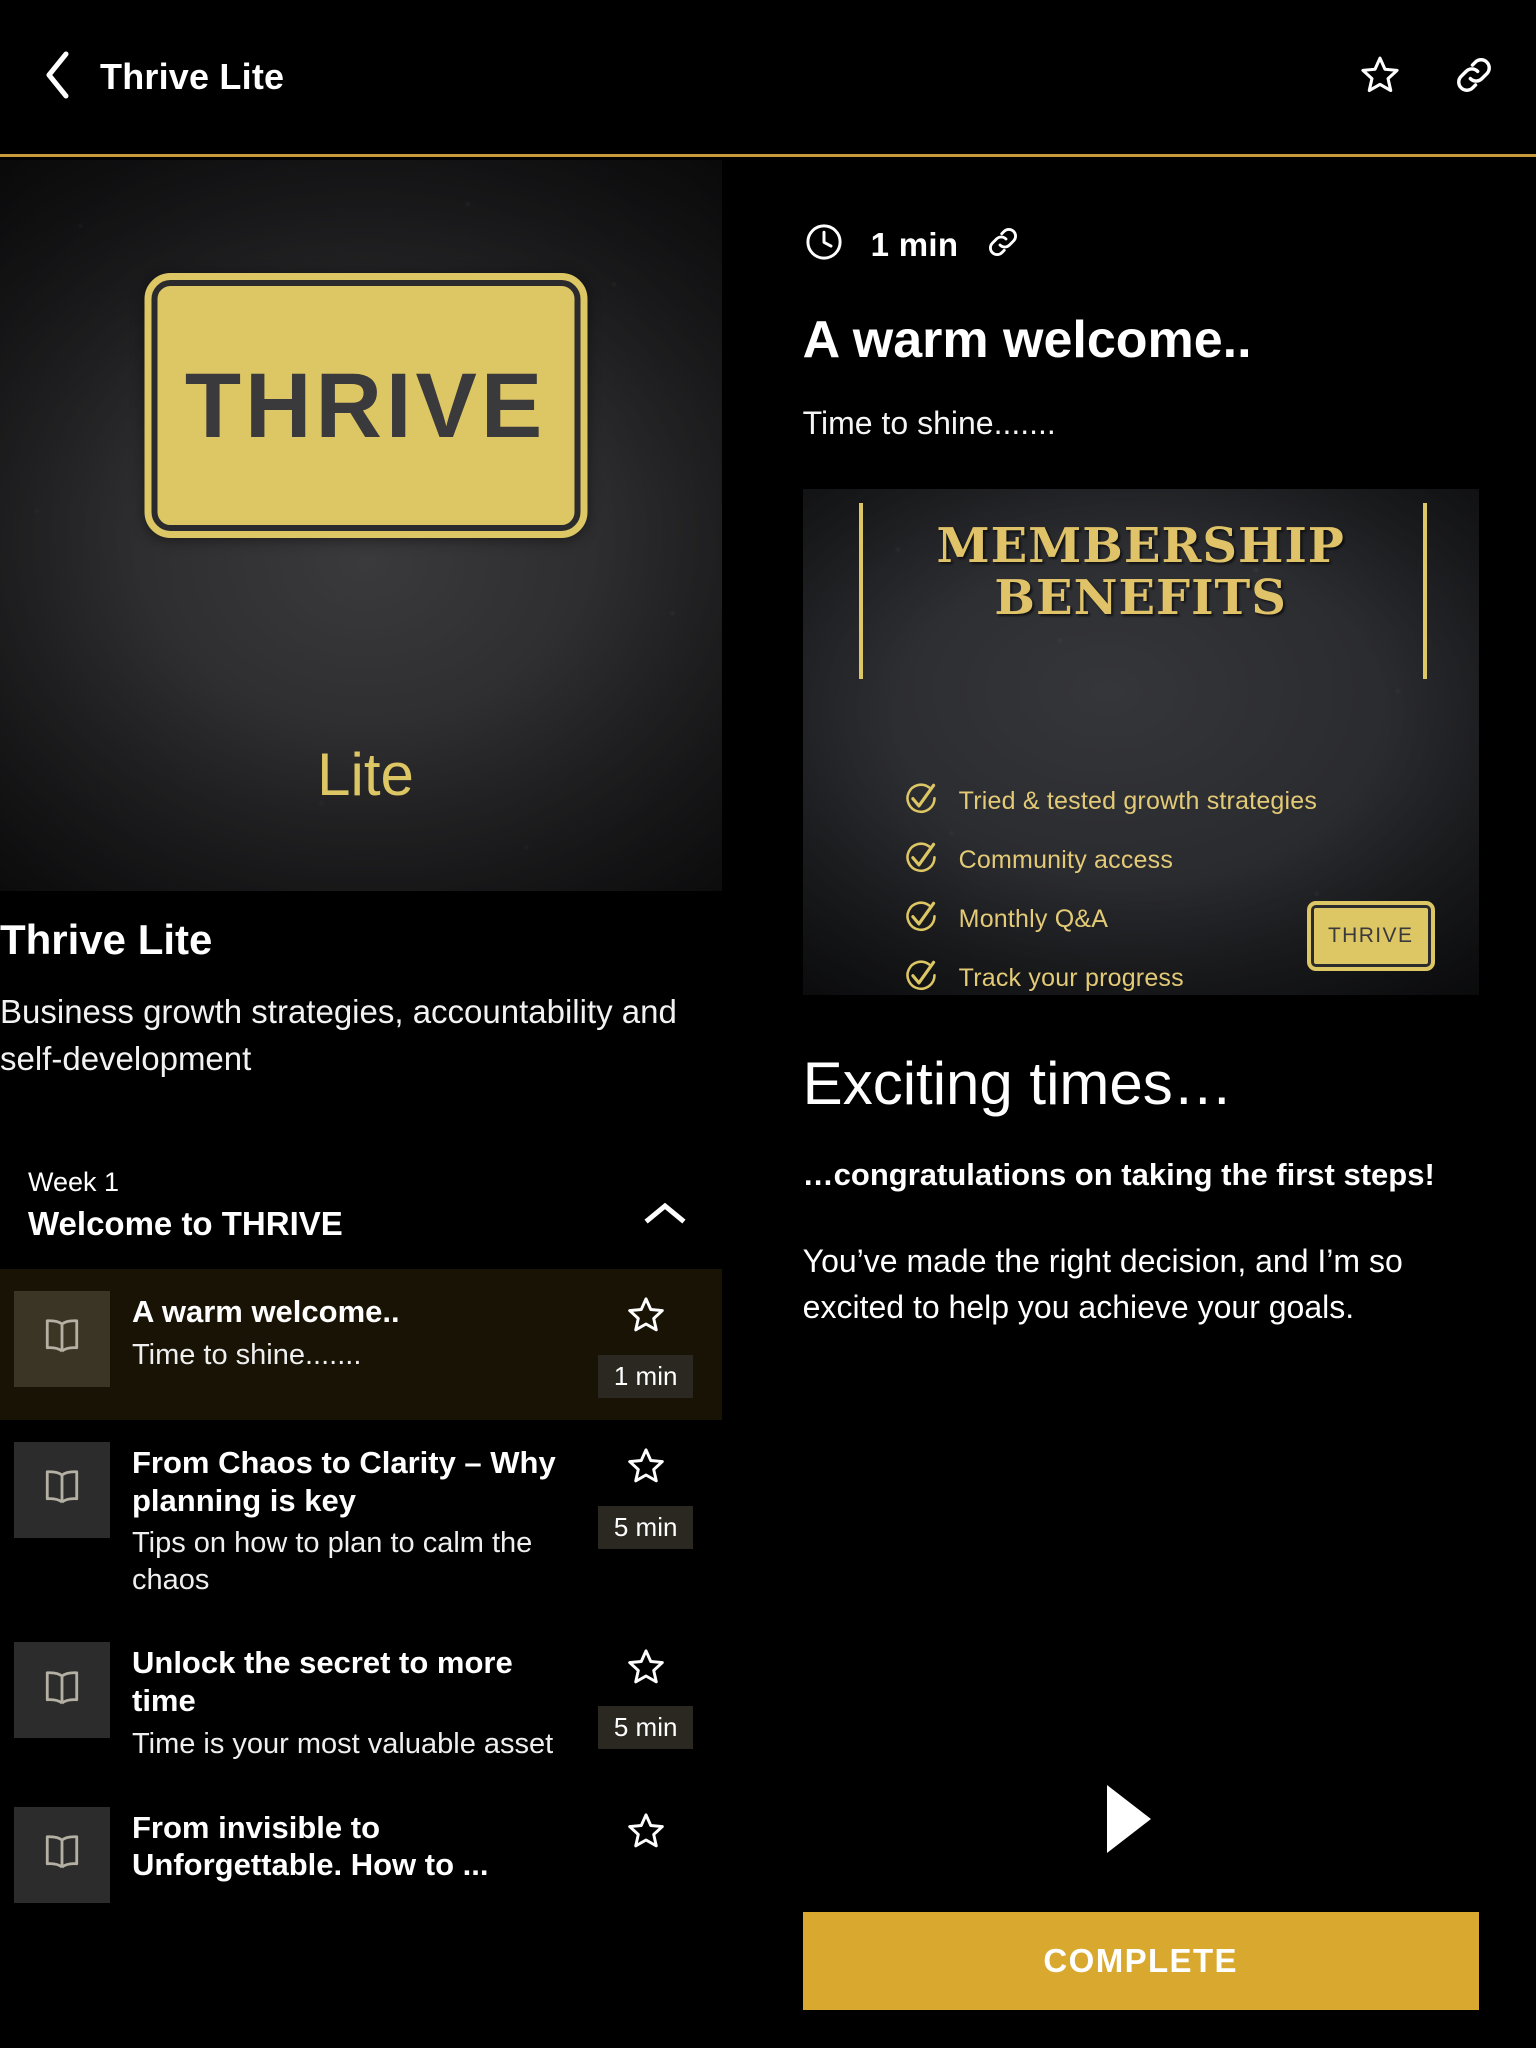  What do you see at coordinates (1138, 214) in the screenshot?
I see `lesson-meta-row: 1 min` at bounding box center [1138, 214].